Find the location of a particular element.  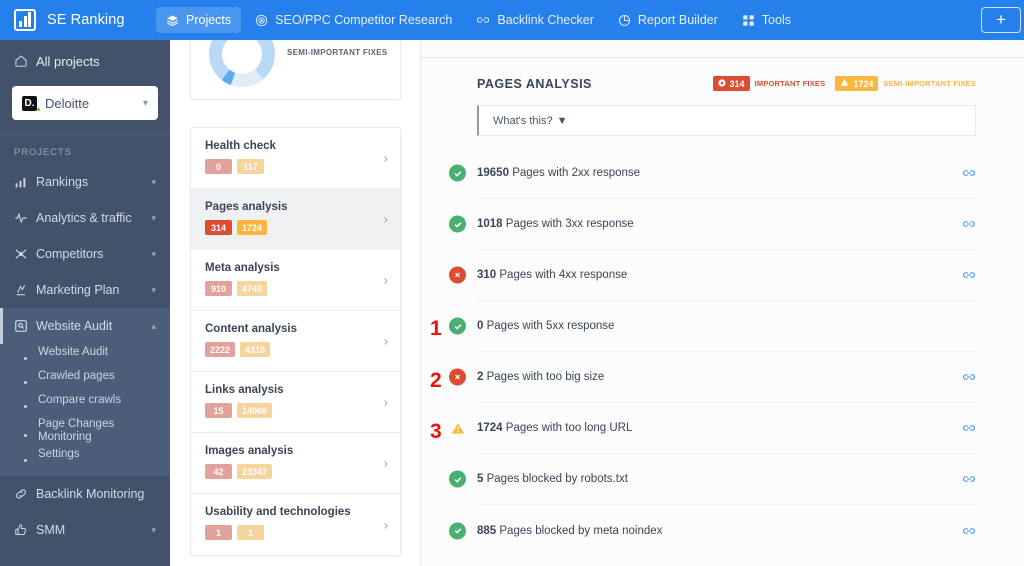

whats-this-expander: What's this? ▼ is located at coordinates (726, 120).